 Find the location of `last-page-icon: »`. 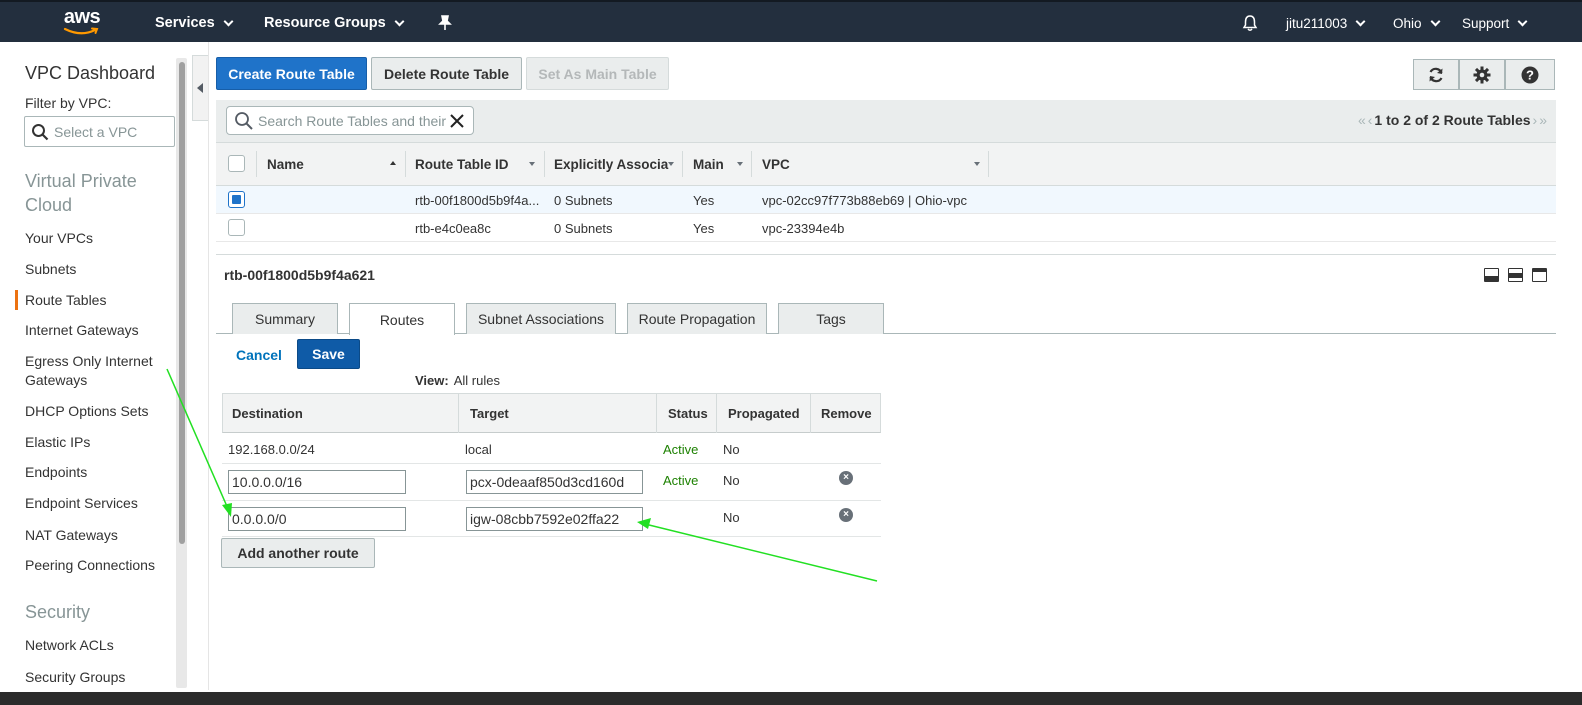

last-page-icon: » is located at coordinates (1543, 120).